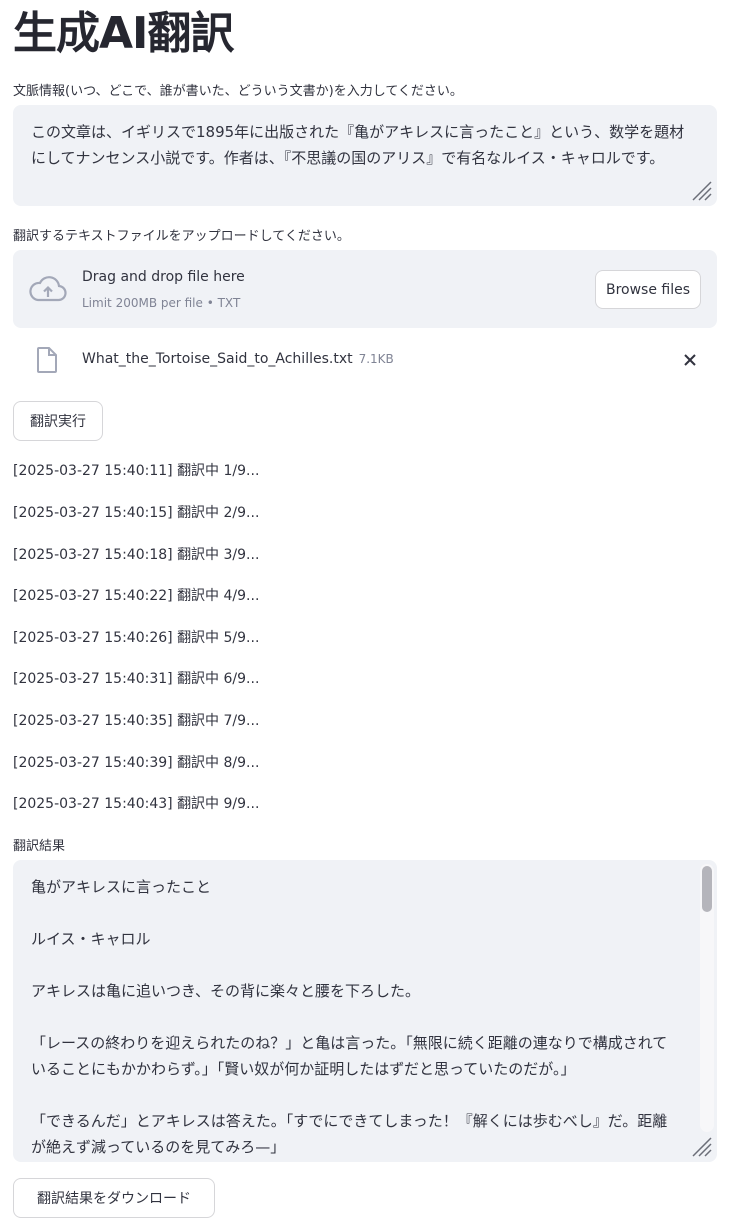 This screenshot has width=735, height=1228. What do you see at coordinates (376, 359) in the screenshot?
I see `file-size: 7.1KB` at bounding box center [376, 359].